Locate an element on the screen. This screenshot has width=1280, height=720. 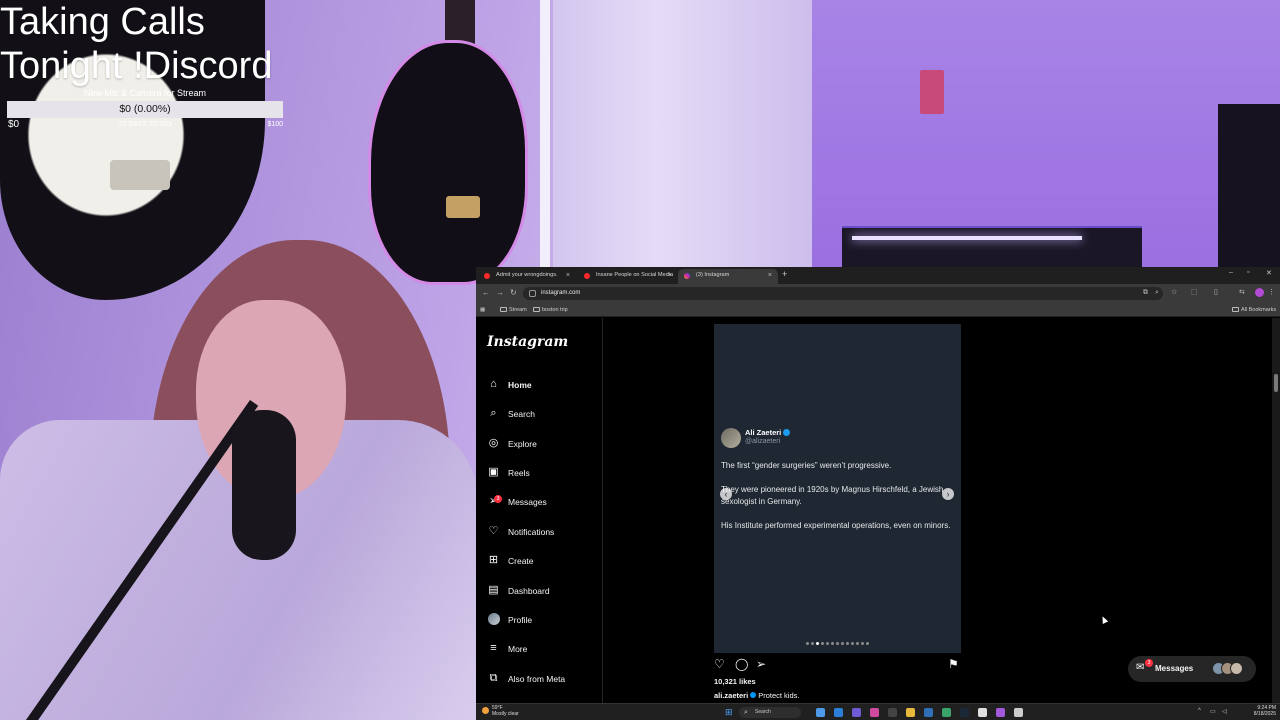
extensions-icon: ⬚ is located at coordinates (1194, 292).